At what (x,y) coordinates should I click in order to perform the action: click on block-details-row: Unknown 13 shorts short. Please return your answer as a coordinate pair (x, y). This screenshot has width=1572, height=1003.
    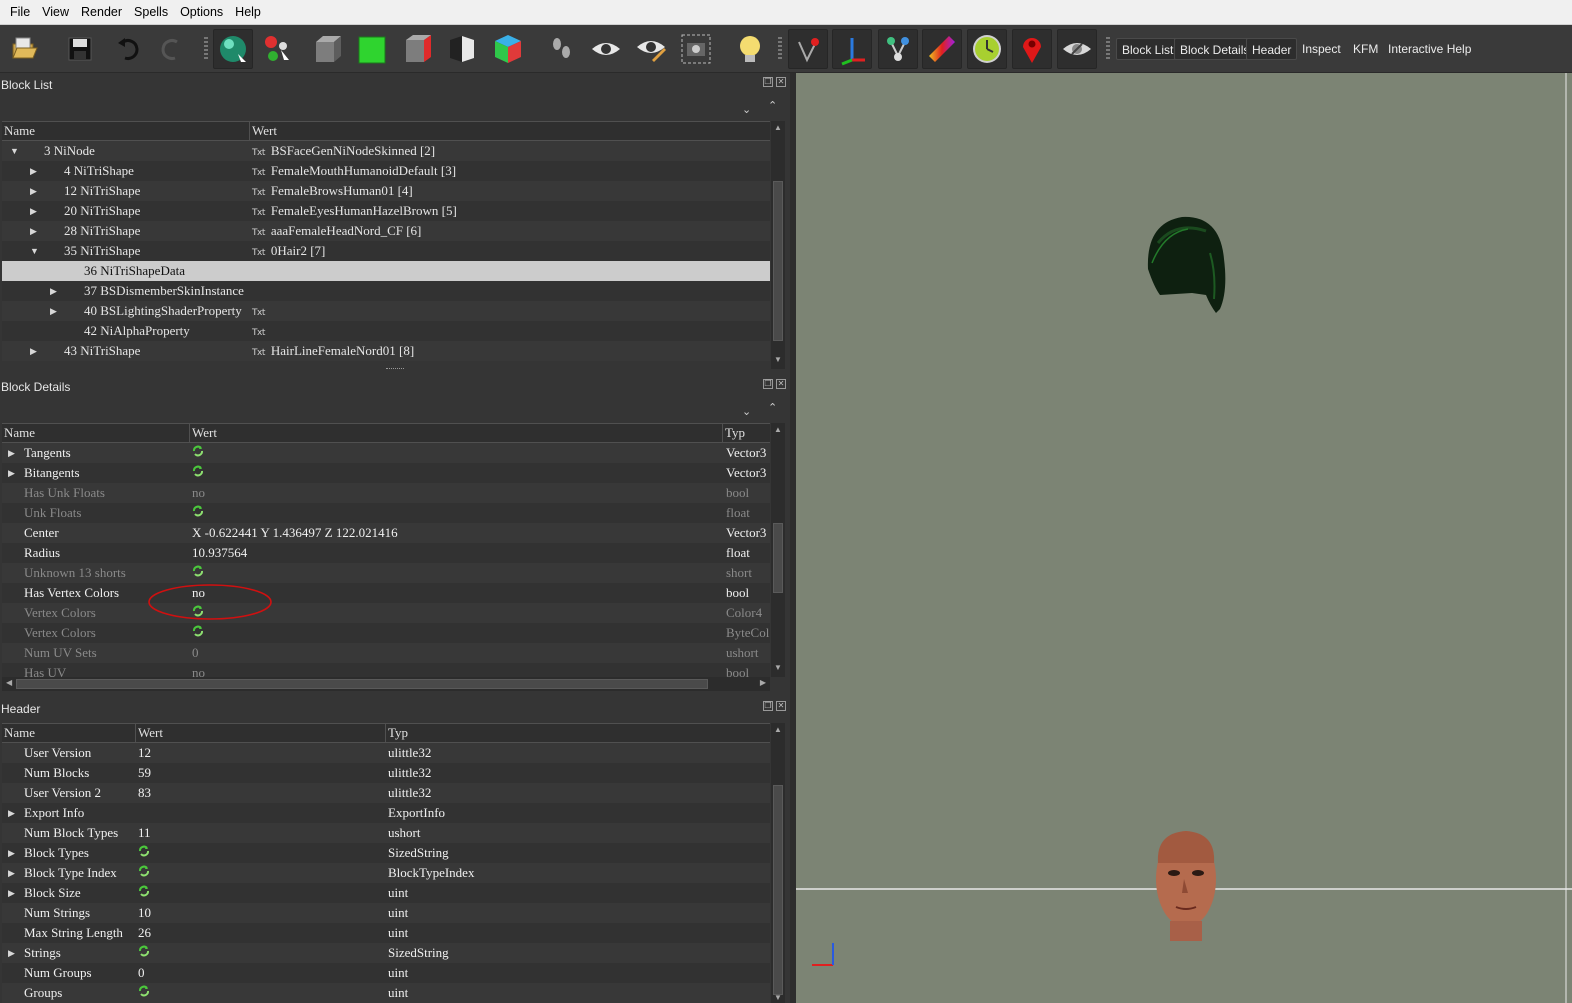
    Looking at the image, I should click on (386, 573).